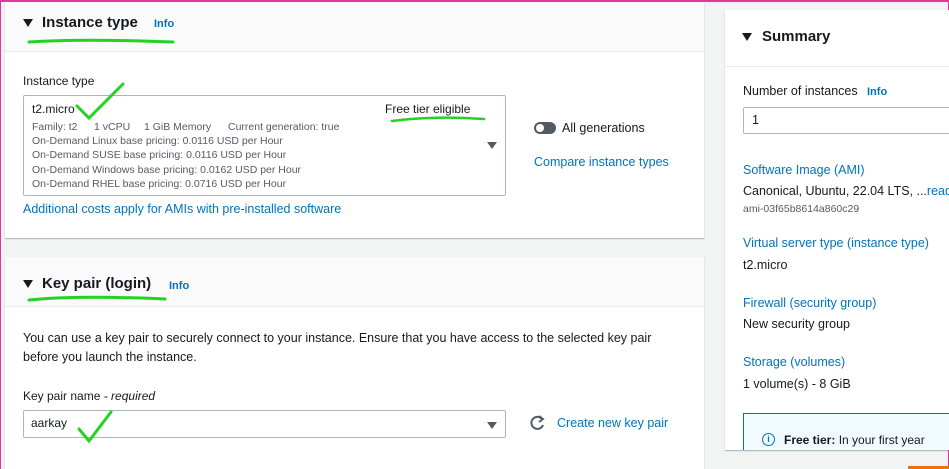 Image resolution: width=949 pixels, height=469 pixels. What do you see at coordinates (836, 243) in the screenshot?
I see `instance-type-summary-link: Virtual server type (instance type)` at bounding box center [836, 243].